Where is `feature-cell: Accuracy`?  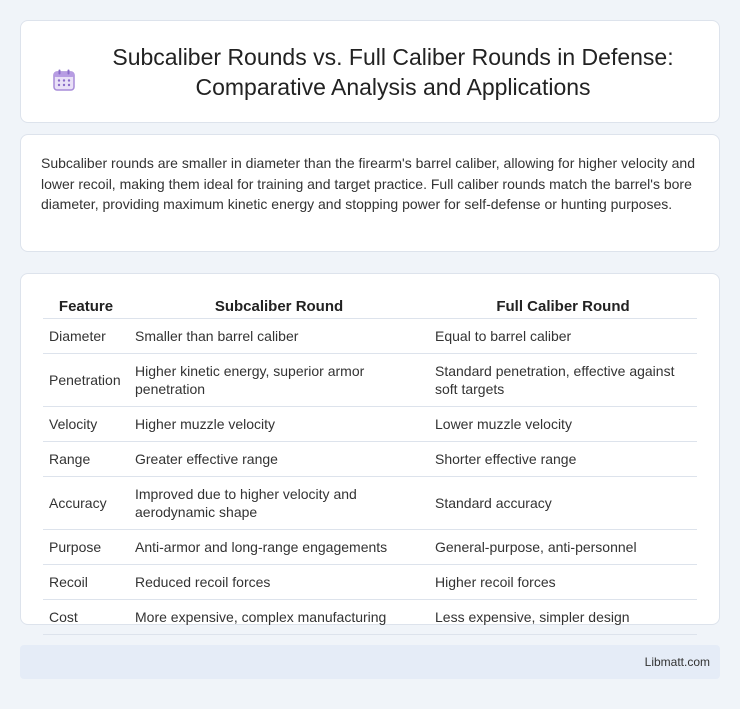 feature-cell: Accuracy is located at coordinates (86, 503).